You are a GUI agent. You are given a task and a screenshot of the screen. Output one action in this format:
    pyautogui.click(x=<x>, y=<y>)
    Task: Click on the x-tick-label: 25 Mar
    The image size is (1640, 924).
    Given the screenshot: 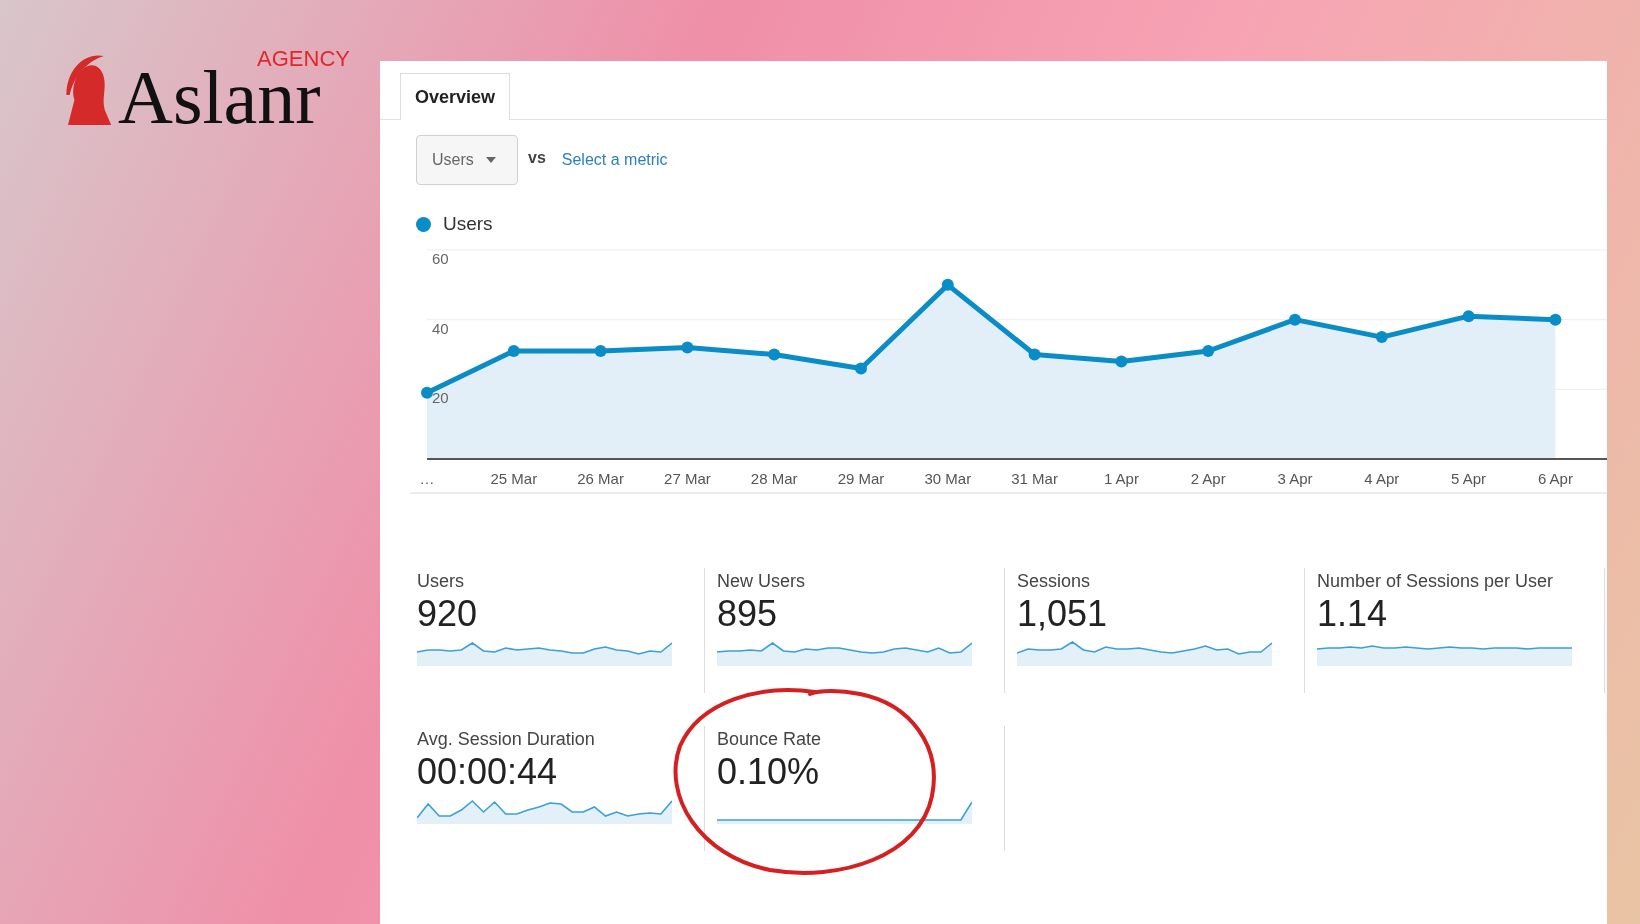 What is the action you would take?
    pyautogui.click(x=514, y=478)
    